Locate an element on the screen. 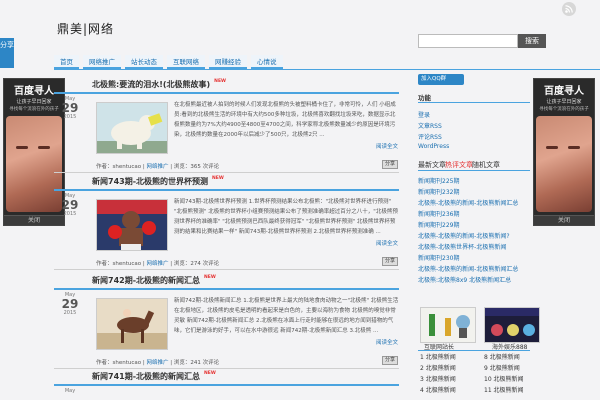 Image resolution: width=600 pixels, height=400 pixels. rank-item: 8 北极熊新闻 is located at coordinates (502, 356).